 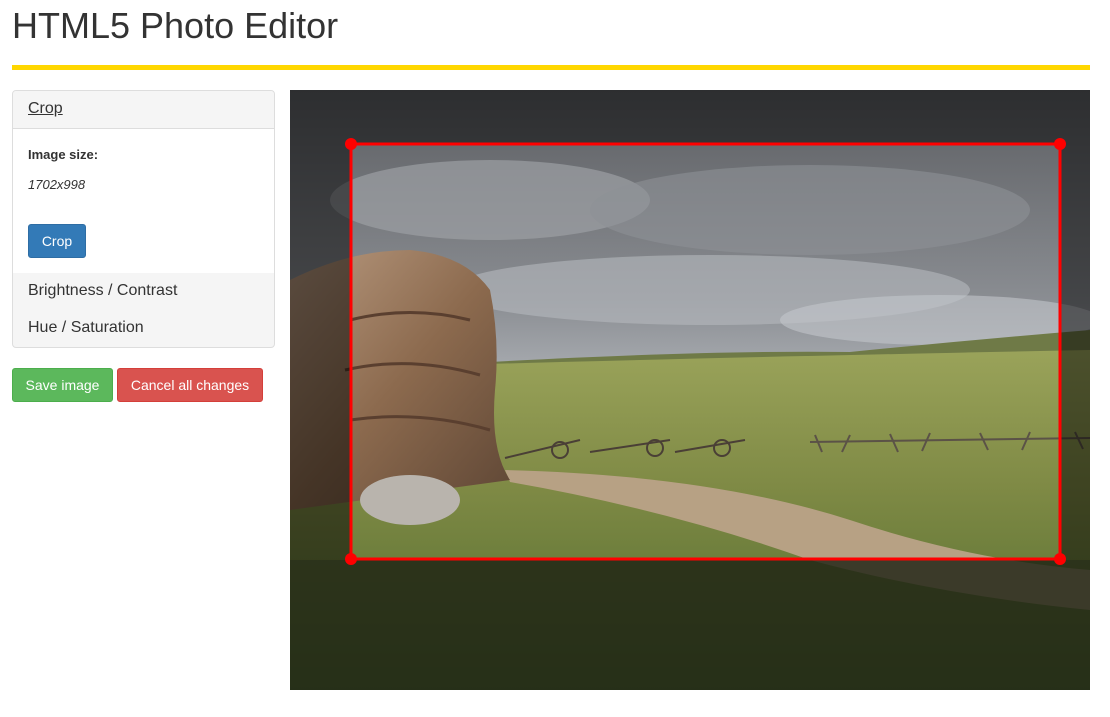 I want to click on page-title: HTML5 Photo Editor, so click(x=175, y=25).